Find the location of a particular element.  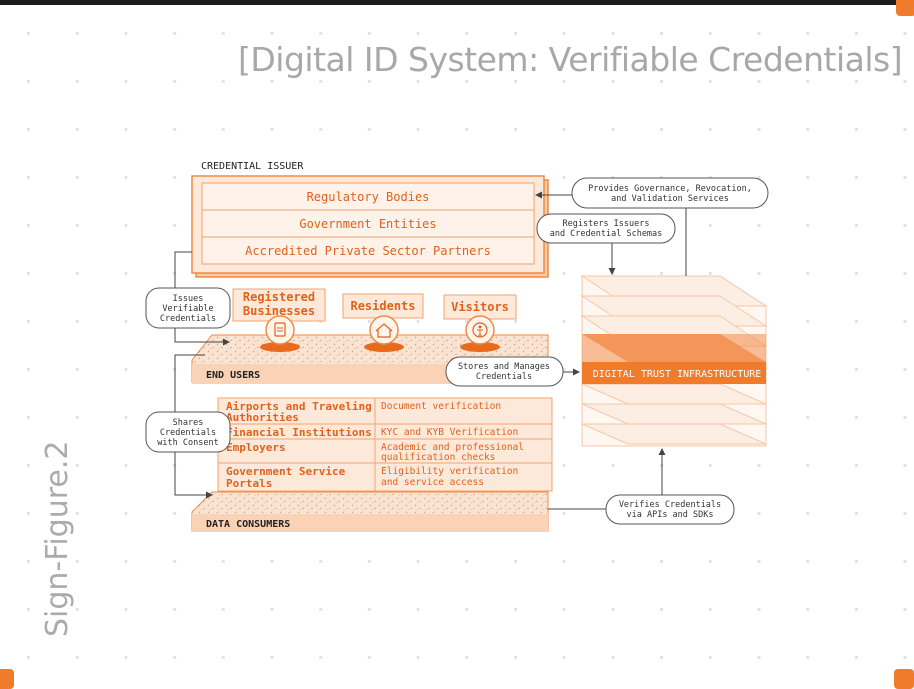

callout-registers-line1: Registers Issuers is located at coordinates (606, 224).